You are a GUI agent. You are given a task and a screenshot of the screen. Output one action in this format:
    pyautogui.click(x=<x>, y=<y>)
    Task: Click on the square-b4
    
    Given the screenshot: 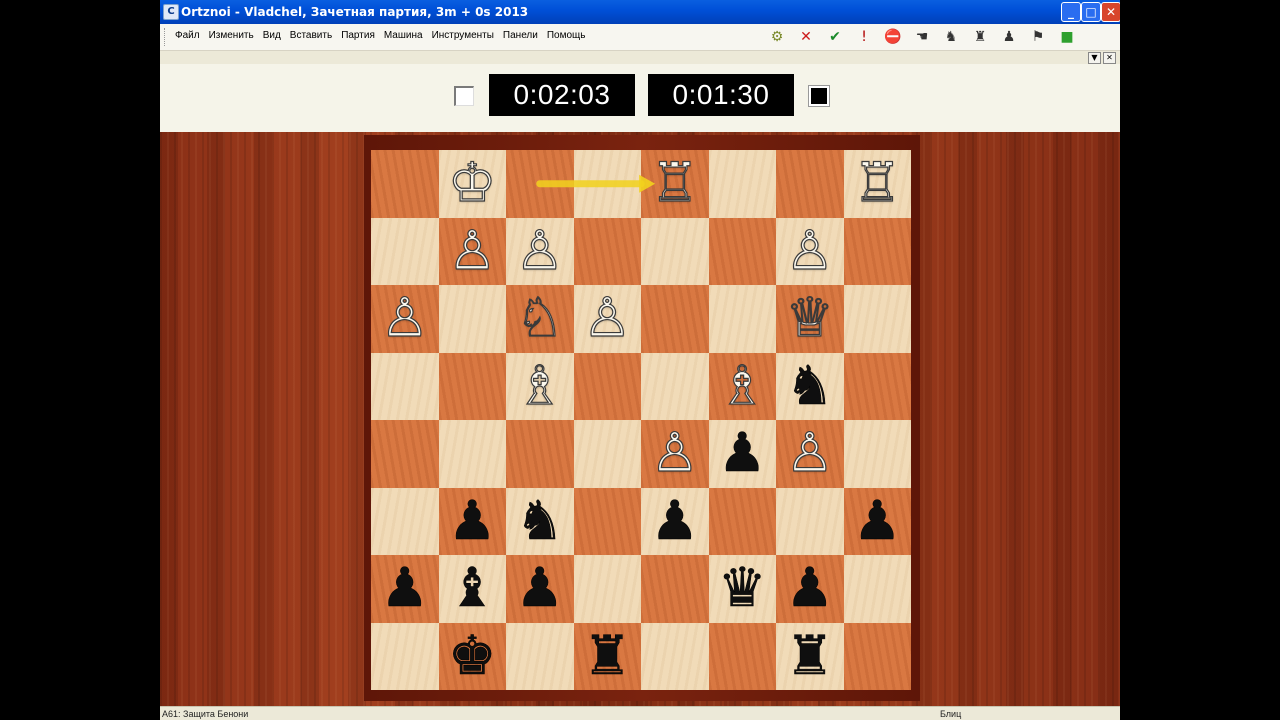 What is the action you would take?
    pyautogui.click(x=472, y=454)
    